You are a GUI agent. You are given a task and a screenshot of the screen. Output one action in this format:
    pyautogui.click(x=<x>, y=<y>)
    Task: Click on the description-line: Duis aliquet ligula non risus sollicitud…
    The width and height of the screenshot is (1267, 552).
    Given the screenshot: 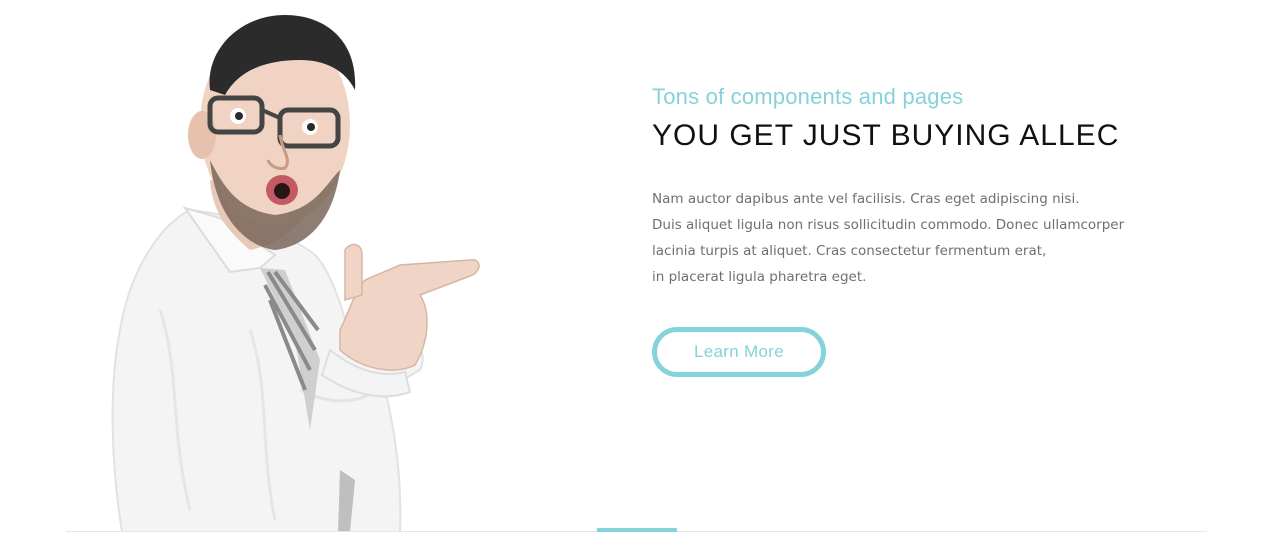 What is the action you would take?
    pyautogui.click(x=888, y=225)
    